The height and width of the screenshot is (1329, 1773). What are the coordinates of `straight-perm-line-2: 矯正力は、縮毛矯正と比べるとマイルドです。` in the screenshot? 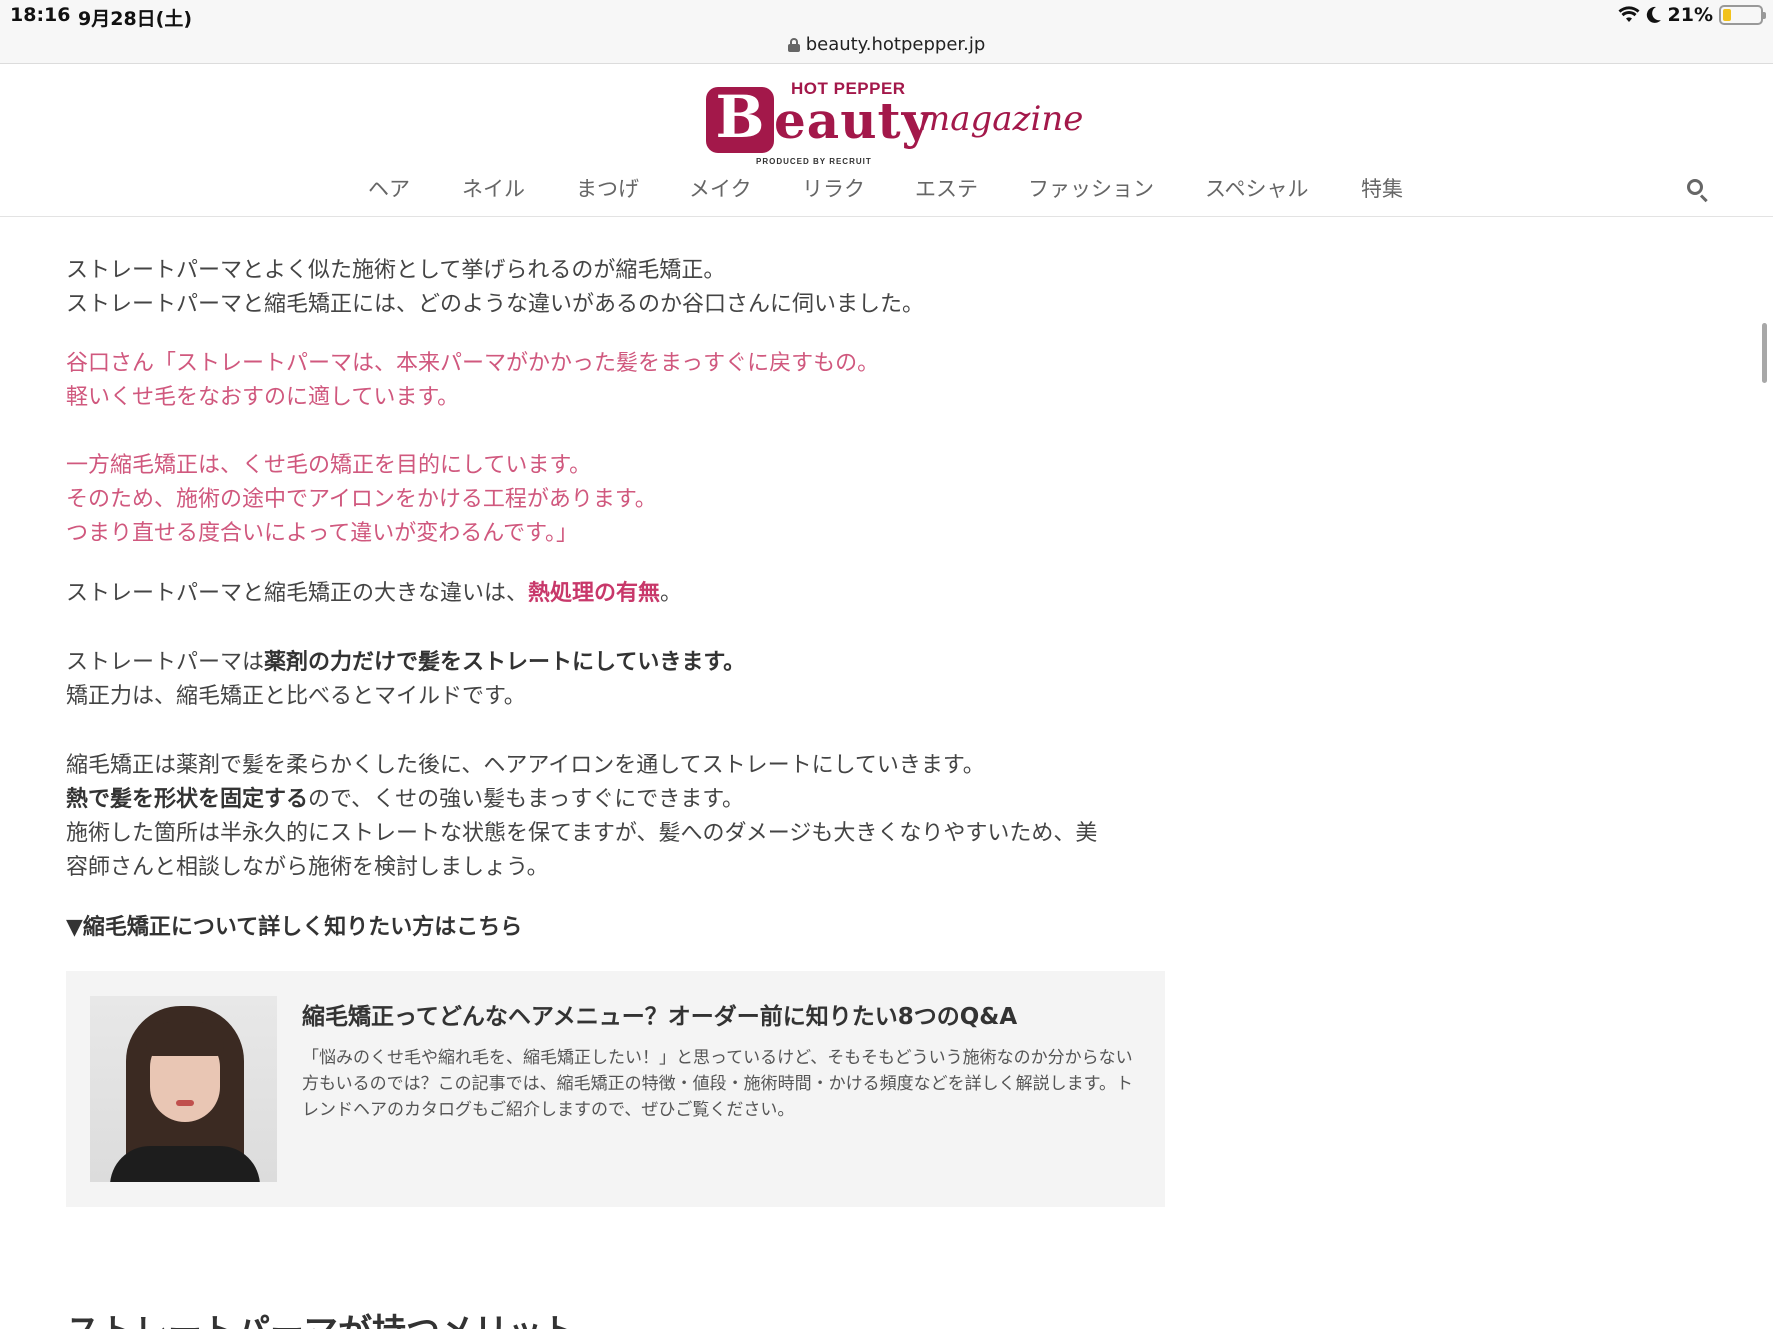 It's located at (296, 696).